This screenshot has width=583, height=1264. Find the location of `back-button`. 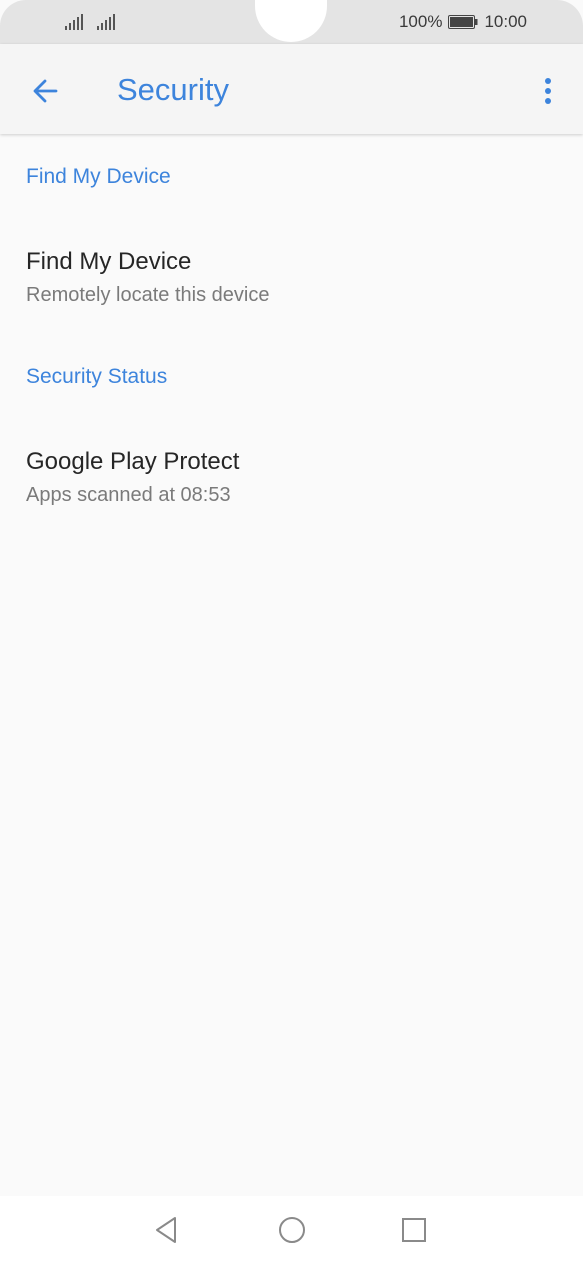

back-button is located at coordinates (45, 91).